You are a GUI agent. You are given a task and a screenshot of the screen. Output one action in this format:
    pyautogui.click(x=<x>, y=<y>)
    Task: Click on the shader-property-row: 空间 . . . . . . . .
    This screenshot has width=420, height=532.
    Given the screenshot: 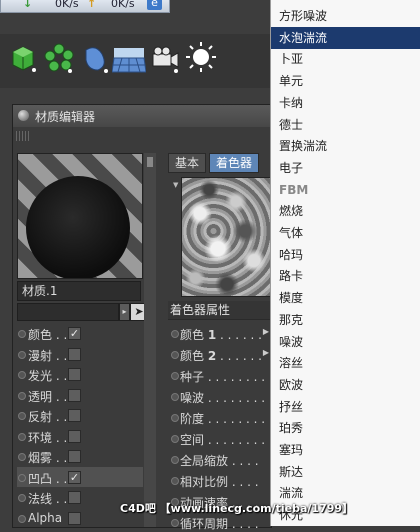 What is the action you would take?
    pyautogui.click(x=219, y=438)
    